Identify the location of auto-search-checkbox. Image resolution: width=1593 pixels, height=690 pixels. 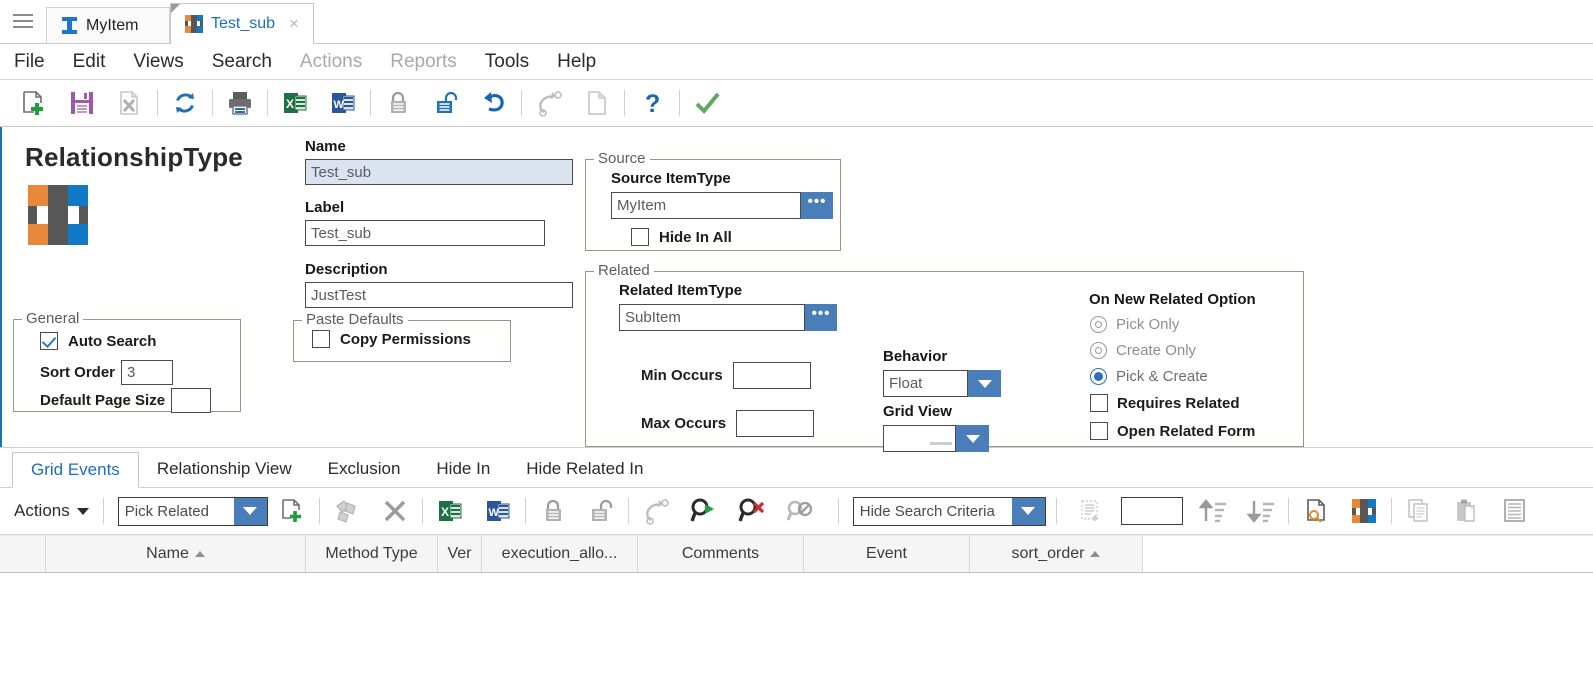
(49, 341).